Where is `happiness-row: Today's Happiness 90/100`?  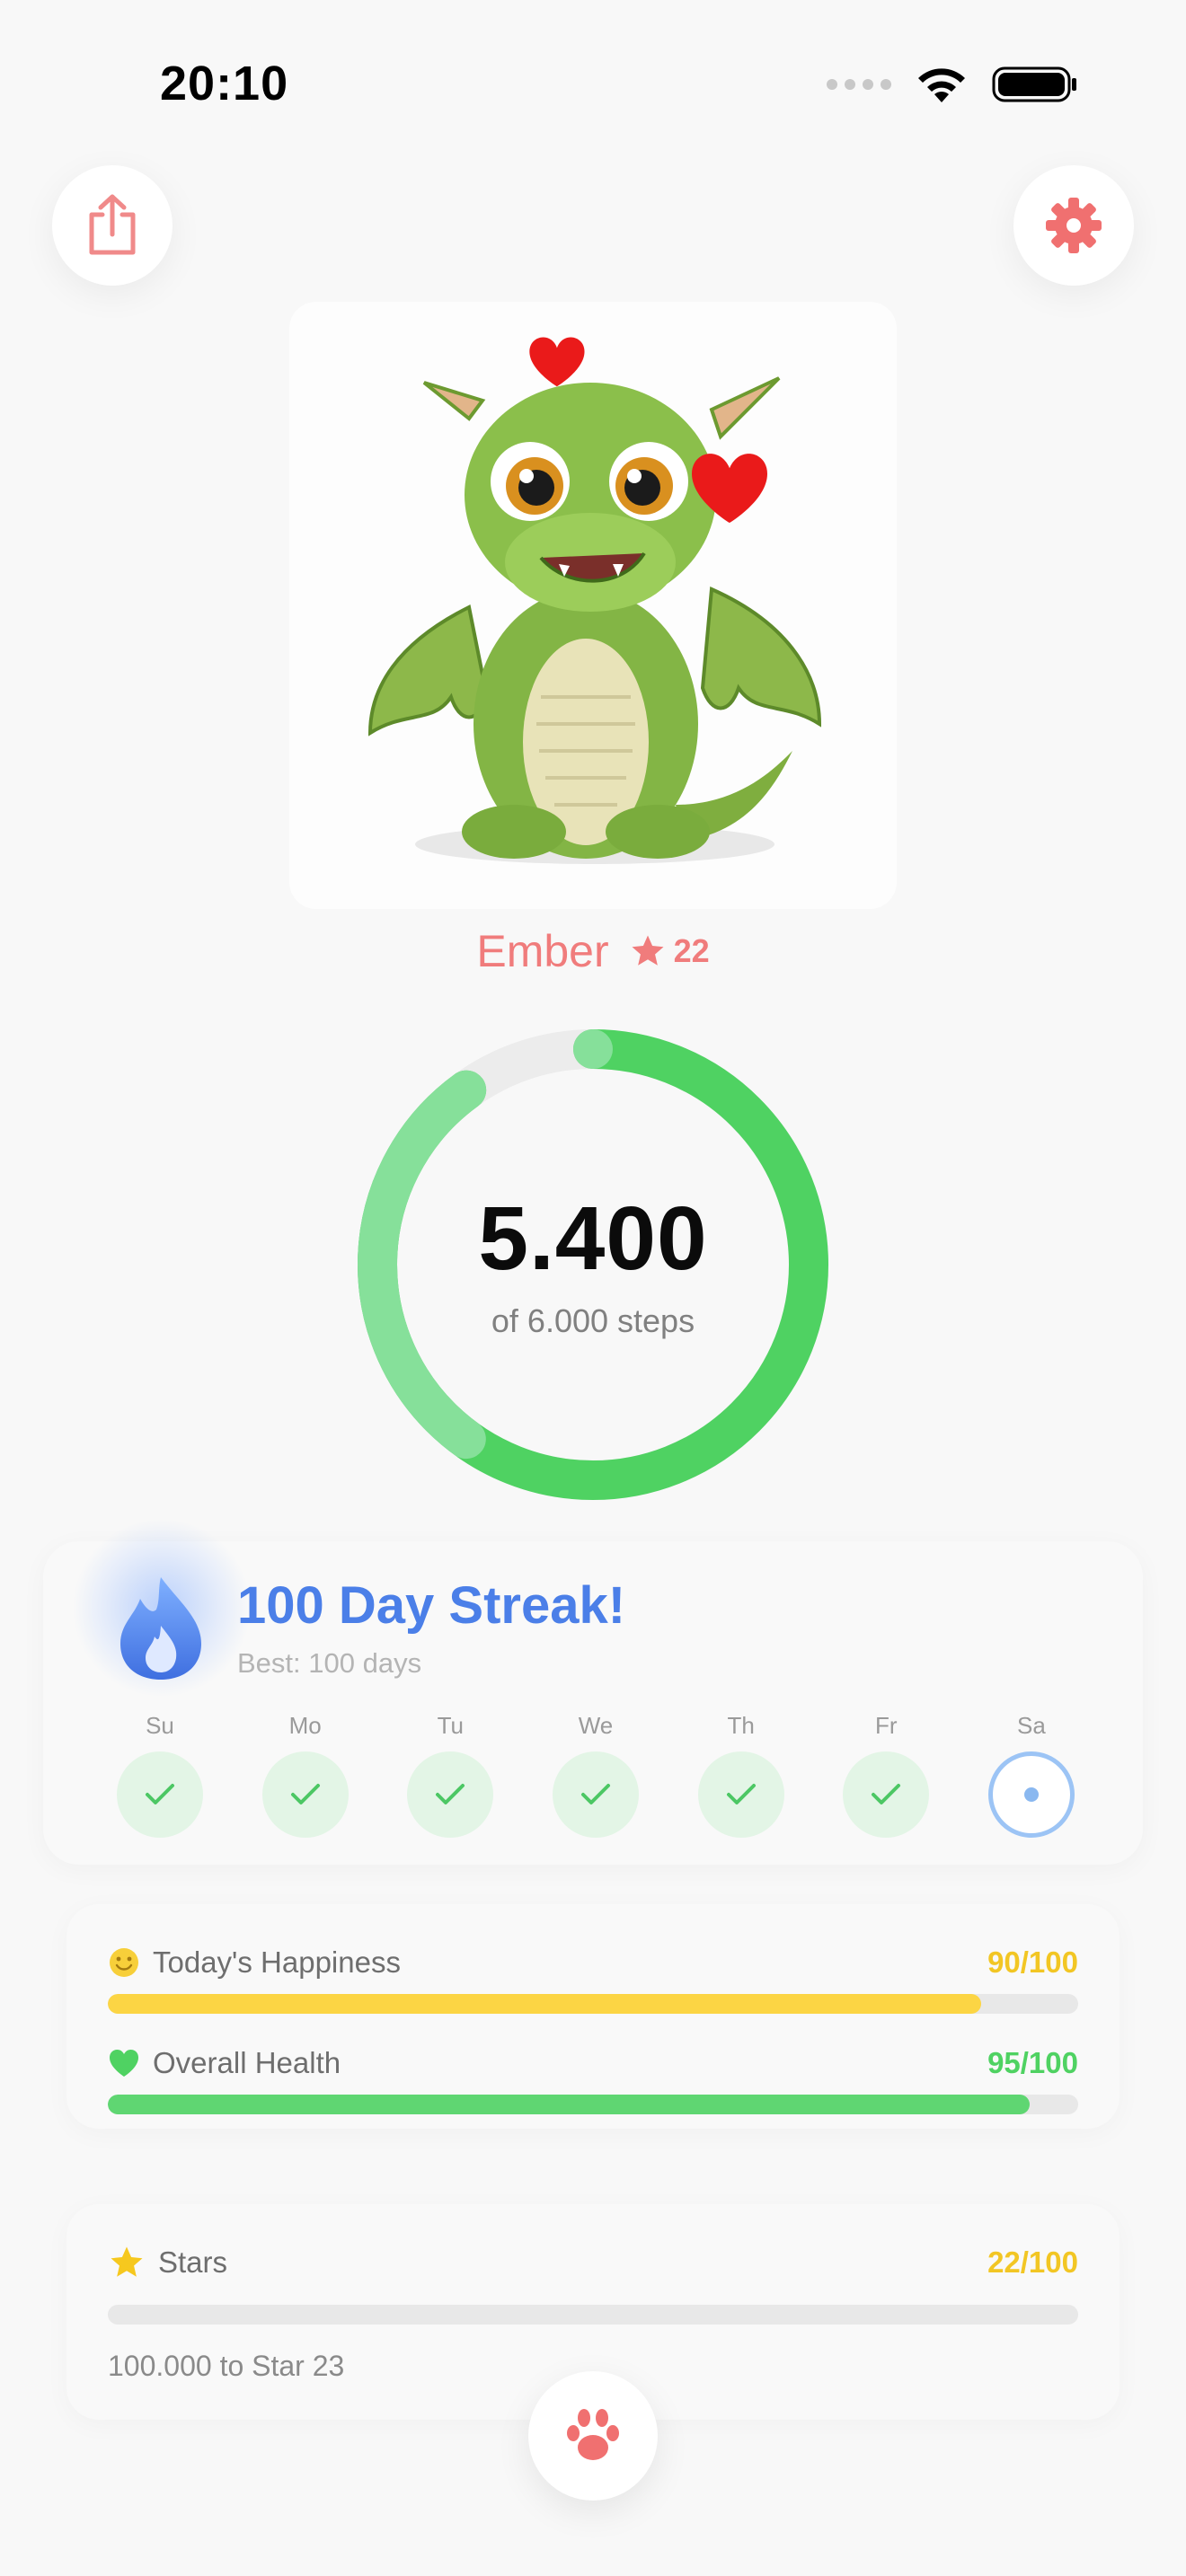 happiness-row: Today's Happiness 90/100 is located at coordinates (593, 1962).